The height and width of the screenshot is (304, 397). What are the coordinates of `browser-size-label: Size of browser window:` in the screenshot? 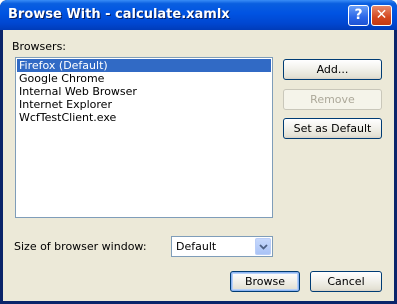 It's located at (80, 246).